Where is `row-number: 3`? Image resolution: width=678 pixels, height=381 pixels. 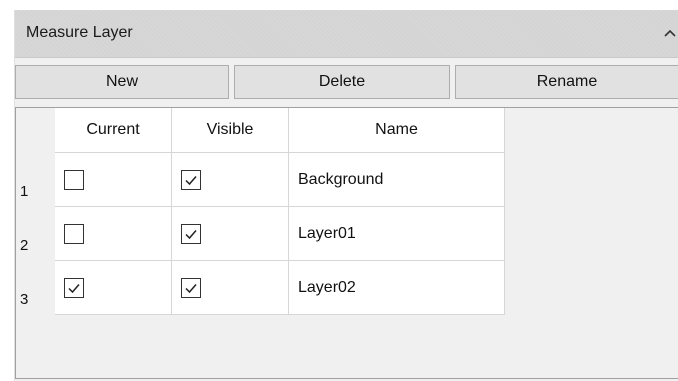
row-number: 3 is located at coordinates (24, 299).